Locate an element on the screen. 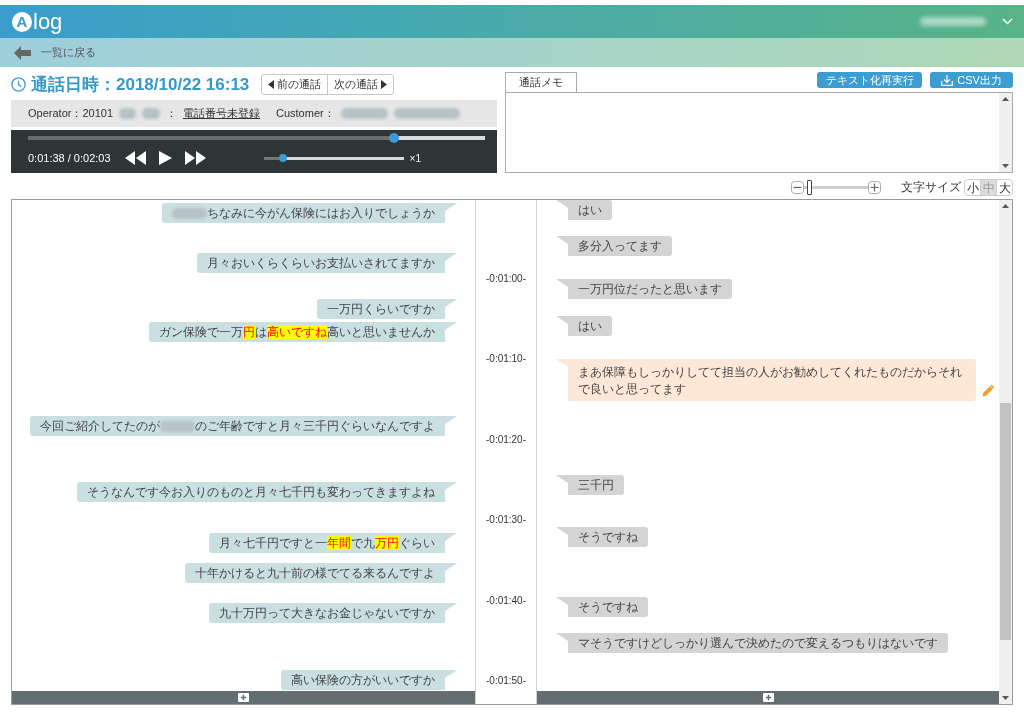 This screenshot has height=713, width=1024. memo-field is located at coordinates (759, 132).